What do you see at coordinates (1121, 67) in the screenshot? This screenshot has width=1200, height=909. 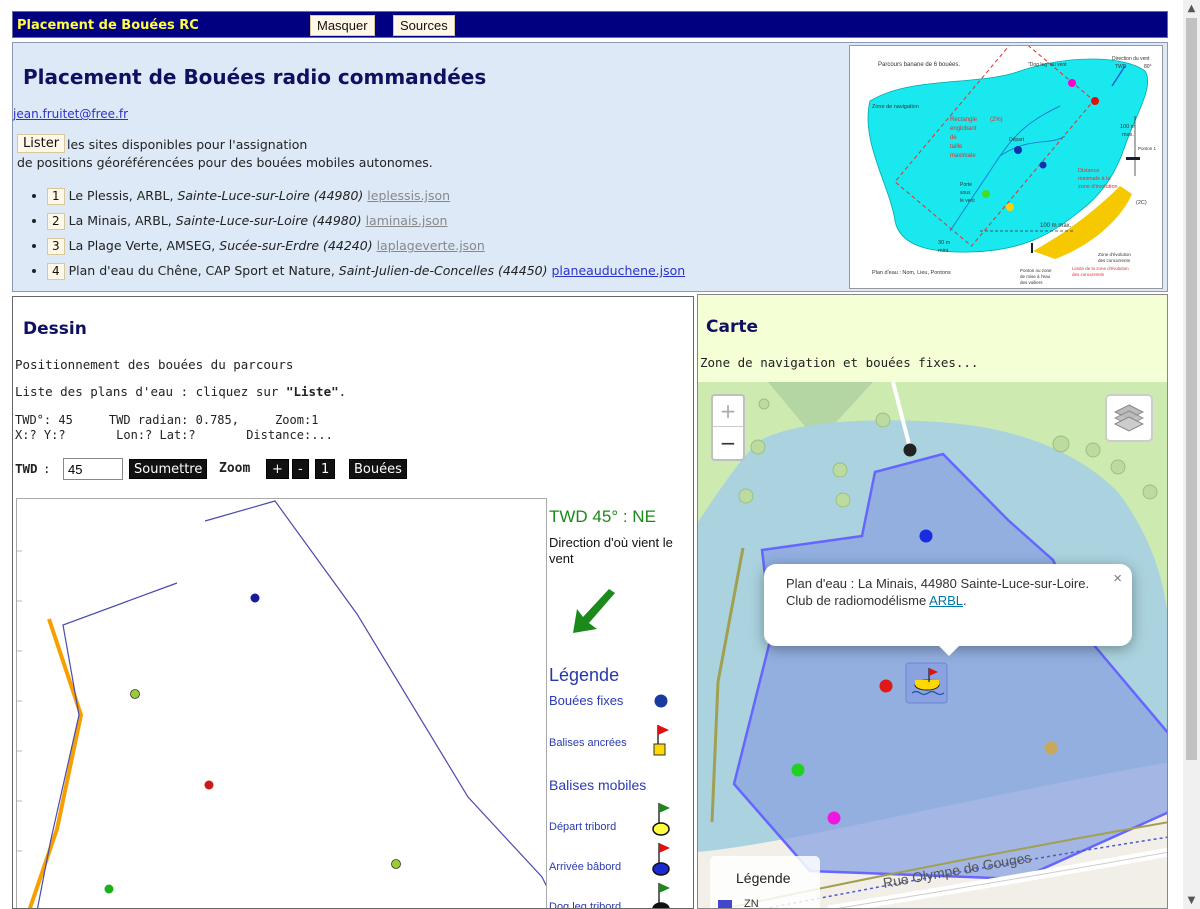 I see `diagram-twd: TWD` at bounding box center [1121, 67].